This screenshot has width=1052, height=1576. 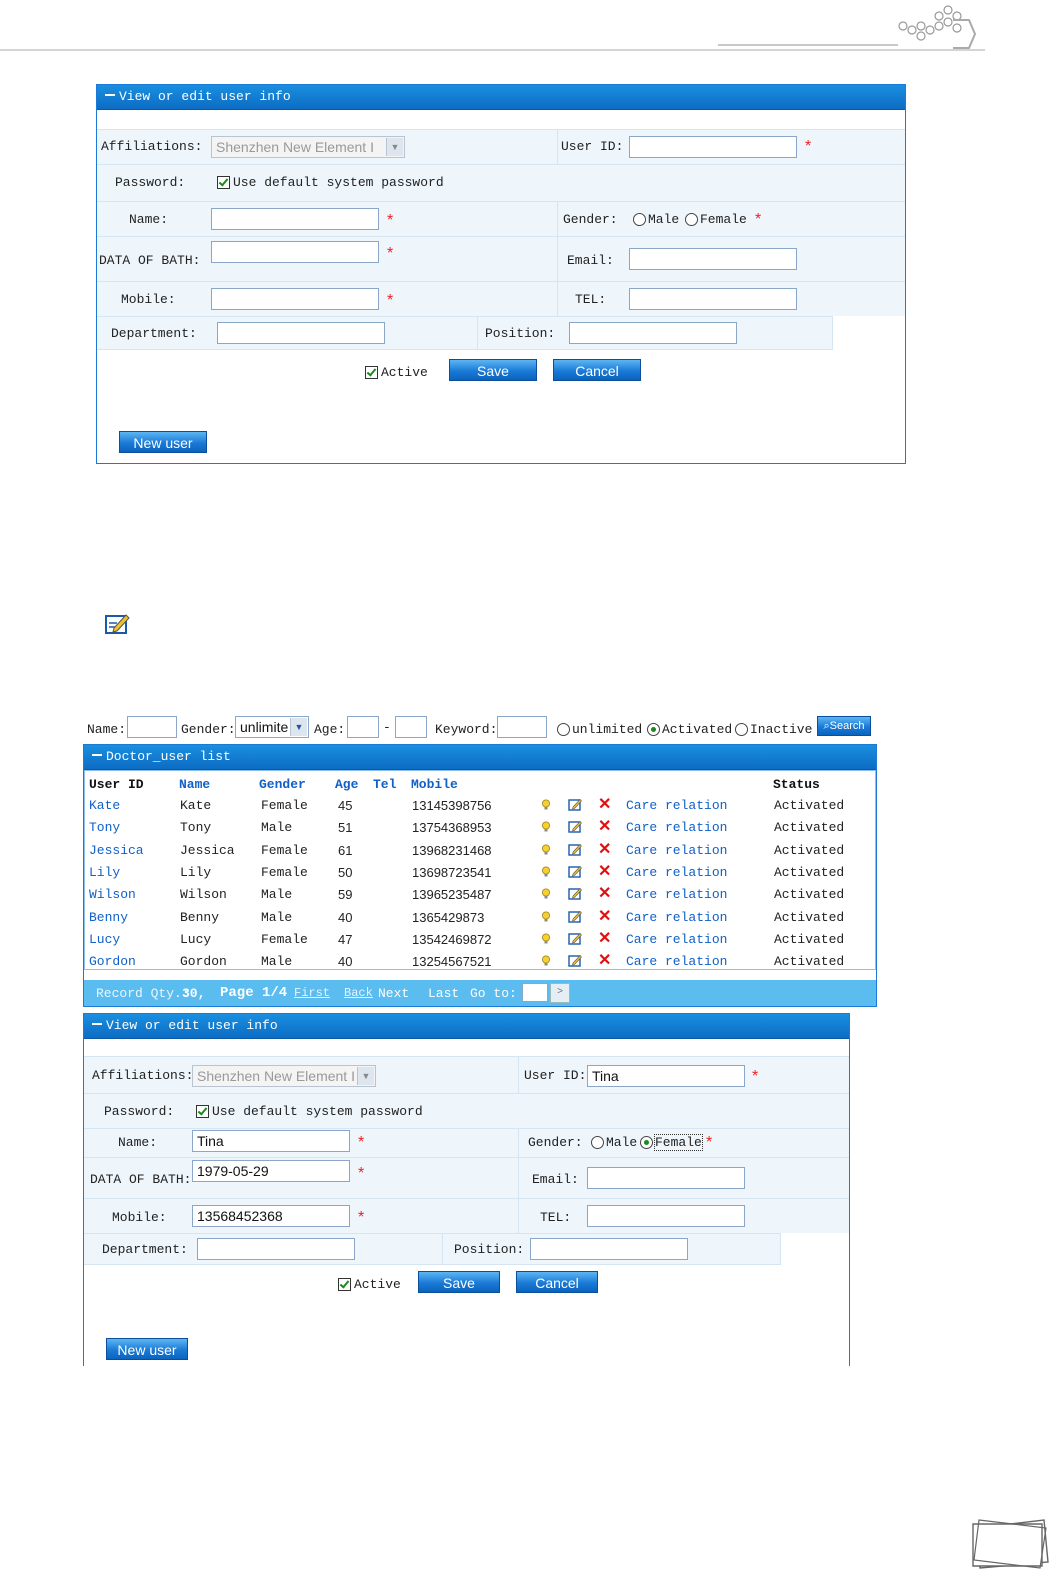 What do you see at coordinates (844, 726) in the screenshot?
I see `search-button: ⌕Search` at bounding box center [844, 726].